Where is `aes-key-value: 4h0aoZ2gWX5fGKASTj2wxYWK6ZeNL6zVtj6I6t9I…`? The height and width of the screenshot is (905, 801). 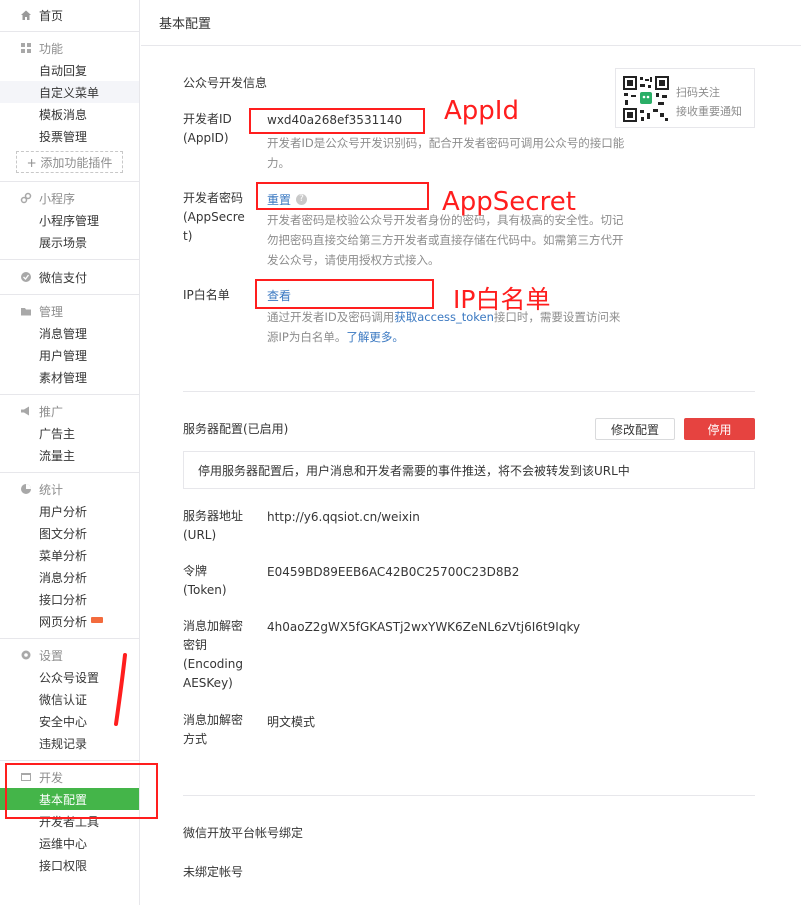
aes-key-value: 4h0aoZ2gWX5fGKASTj2wxYWK6ZeNL6zVtj6I6t9I… is located at coordinates (424, 627).